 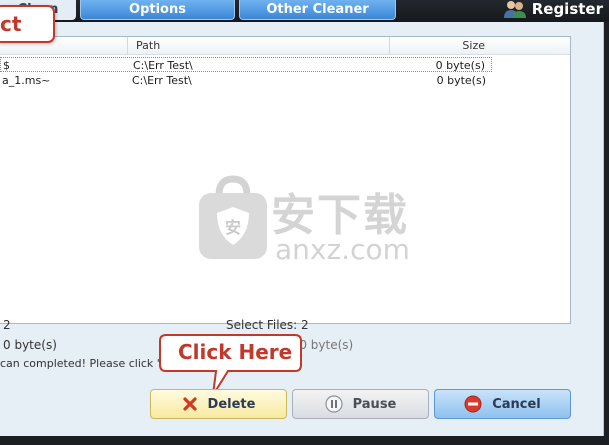 I want to click on callout-top-text: ct, so click(x=11, y=24).